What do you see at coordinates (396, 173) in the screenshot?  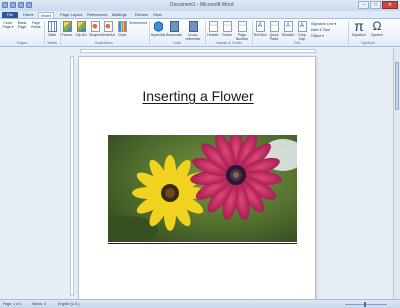 I see `vertical-scrollbar` at bounding box center [396, 173].